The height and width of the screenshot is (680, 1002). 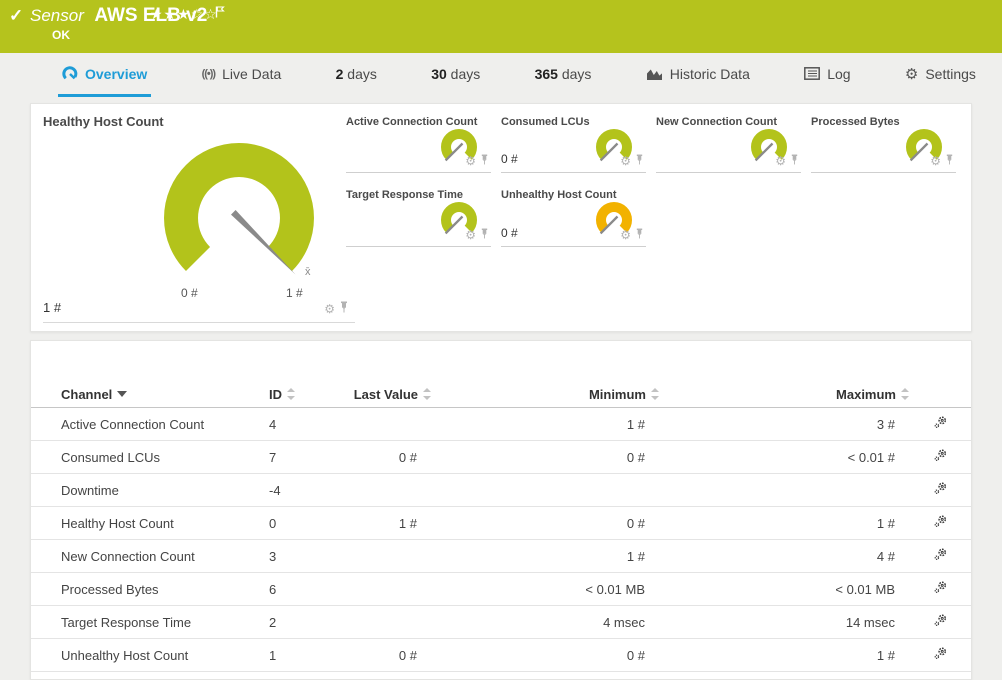 What do you see at coordinates (501, 622) in the screenshot?
I see `table-row: Target Response Time 2 4 msec 14 msec` at bounding box center [501, 622].